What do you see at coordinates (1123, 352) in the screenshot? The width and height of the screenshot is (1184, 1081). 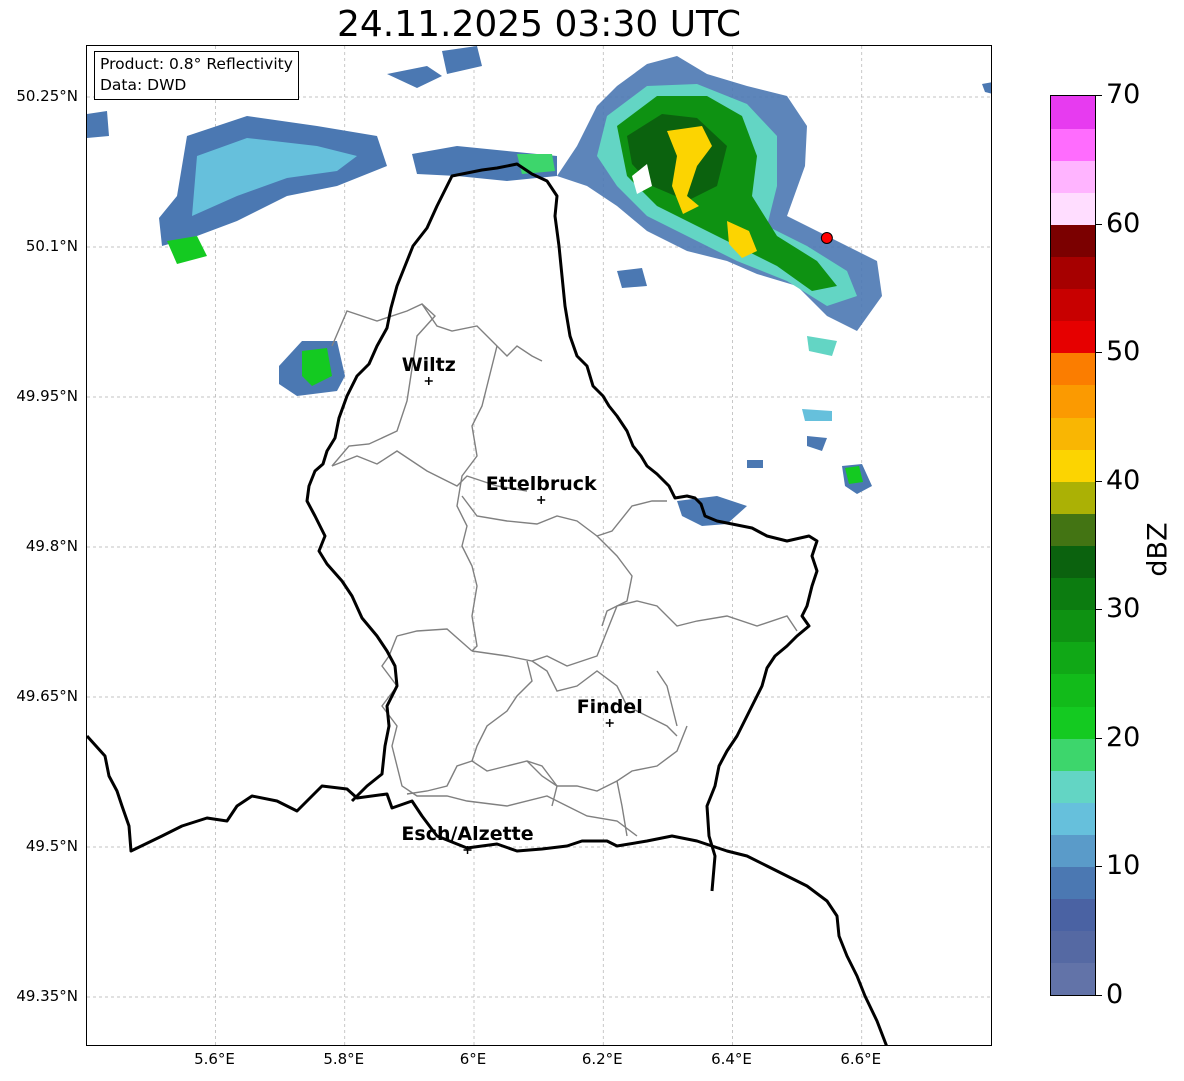 I see `colorbar-tick-label: 50` at bounding box center [1123, 352].